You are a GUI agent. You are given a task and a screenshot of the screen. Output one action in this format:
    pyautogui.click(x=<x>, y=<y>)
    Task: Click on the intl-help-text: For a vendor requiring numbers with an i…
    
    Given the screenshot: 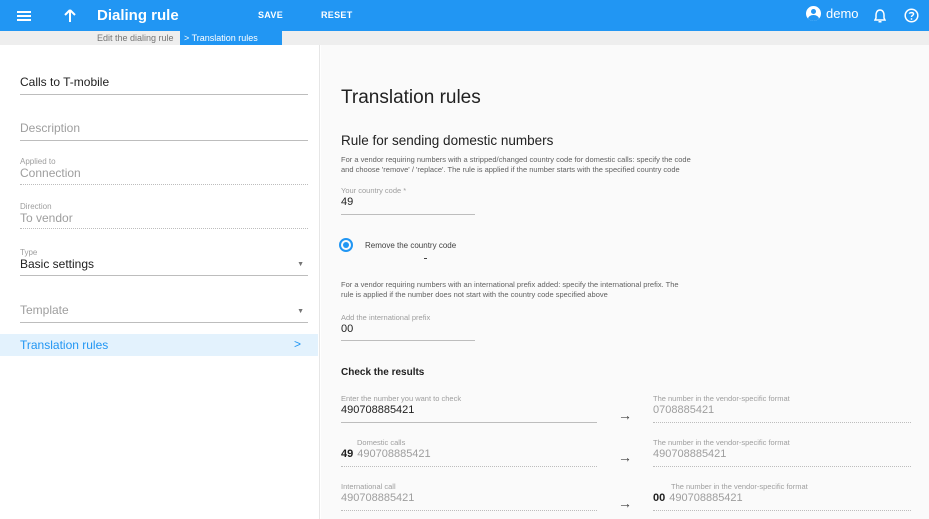 What is the action you would take?
    pyautogui.click(x=510, y=289)
    